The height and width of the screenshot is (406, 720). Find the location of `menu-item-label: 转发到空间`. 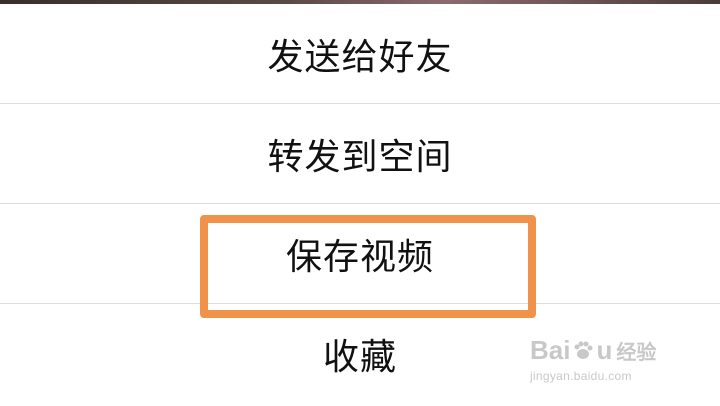

menu-item-label: 转发到空间 is located at coordinates (360, 157).